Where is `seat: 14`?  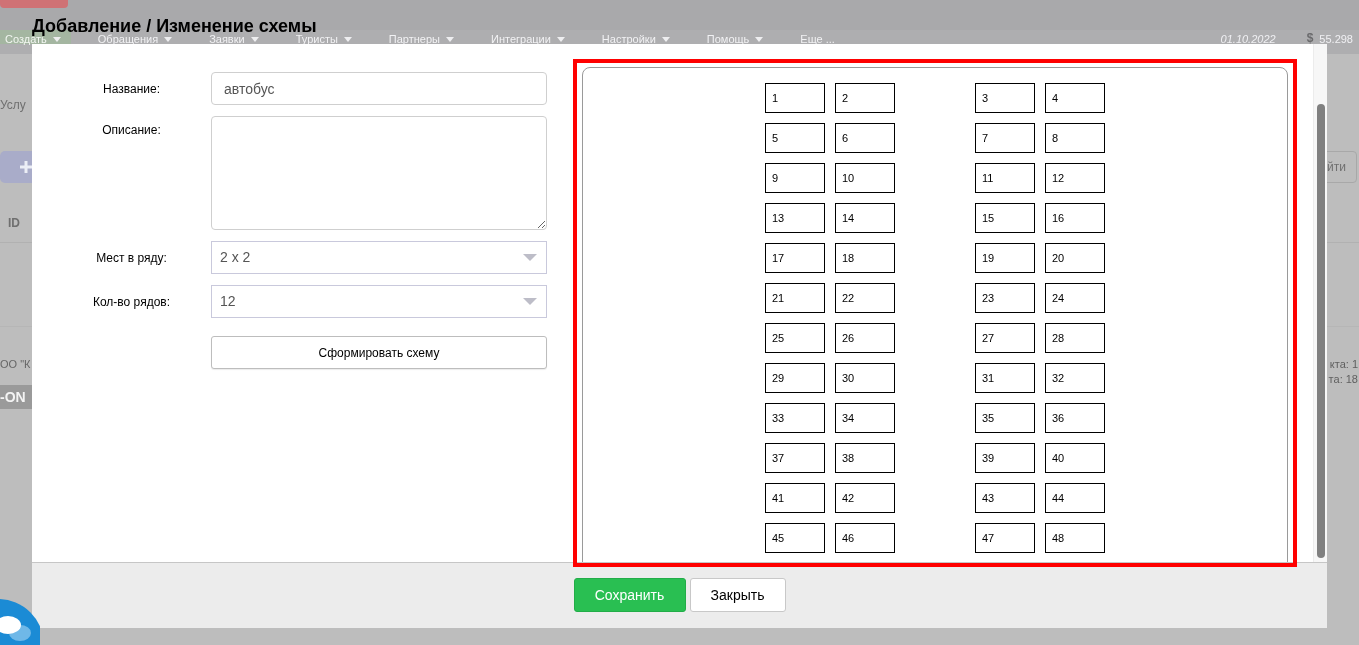
seat: 14 is located at coordinates (865, 218).